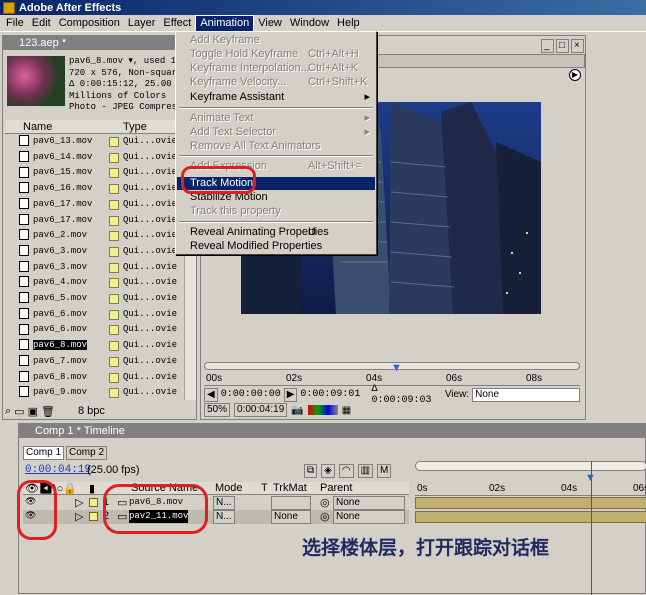  I want to click on project-list-item: pav6_2.mov Qui...ovie, so click(99, 236).